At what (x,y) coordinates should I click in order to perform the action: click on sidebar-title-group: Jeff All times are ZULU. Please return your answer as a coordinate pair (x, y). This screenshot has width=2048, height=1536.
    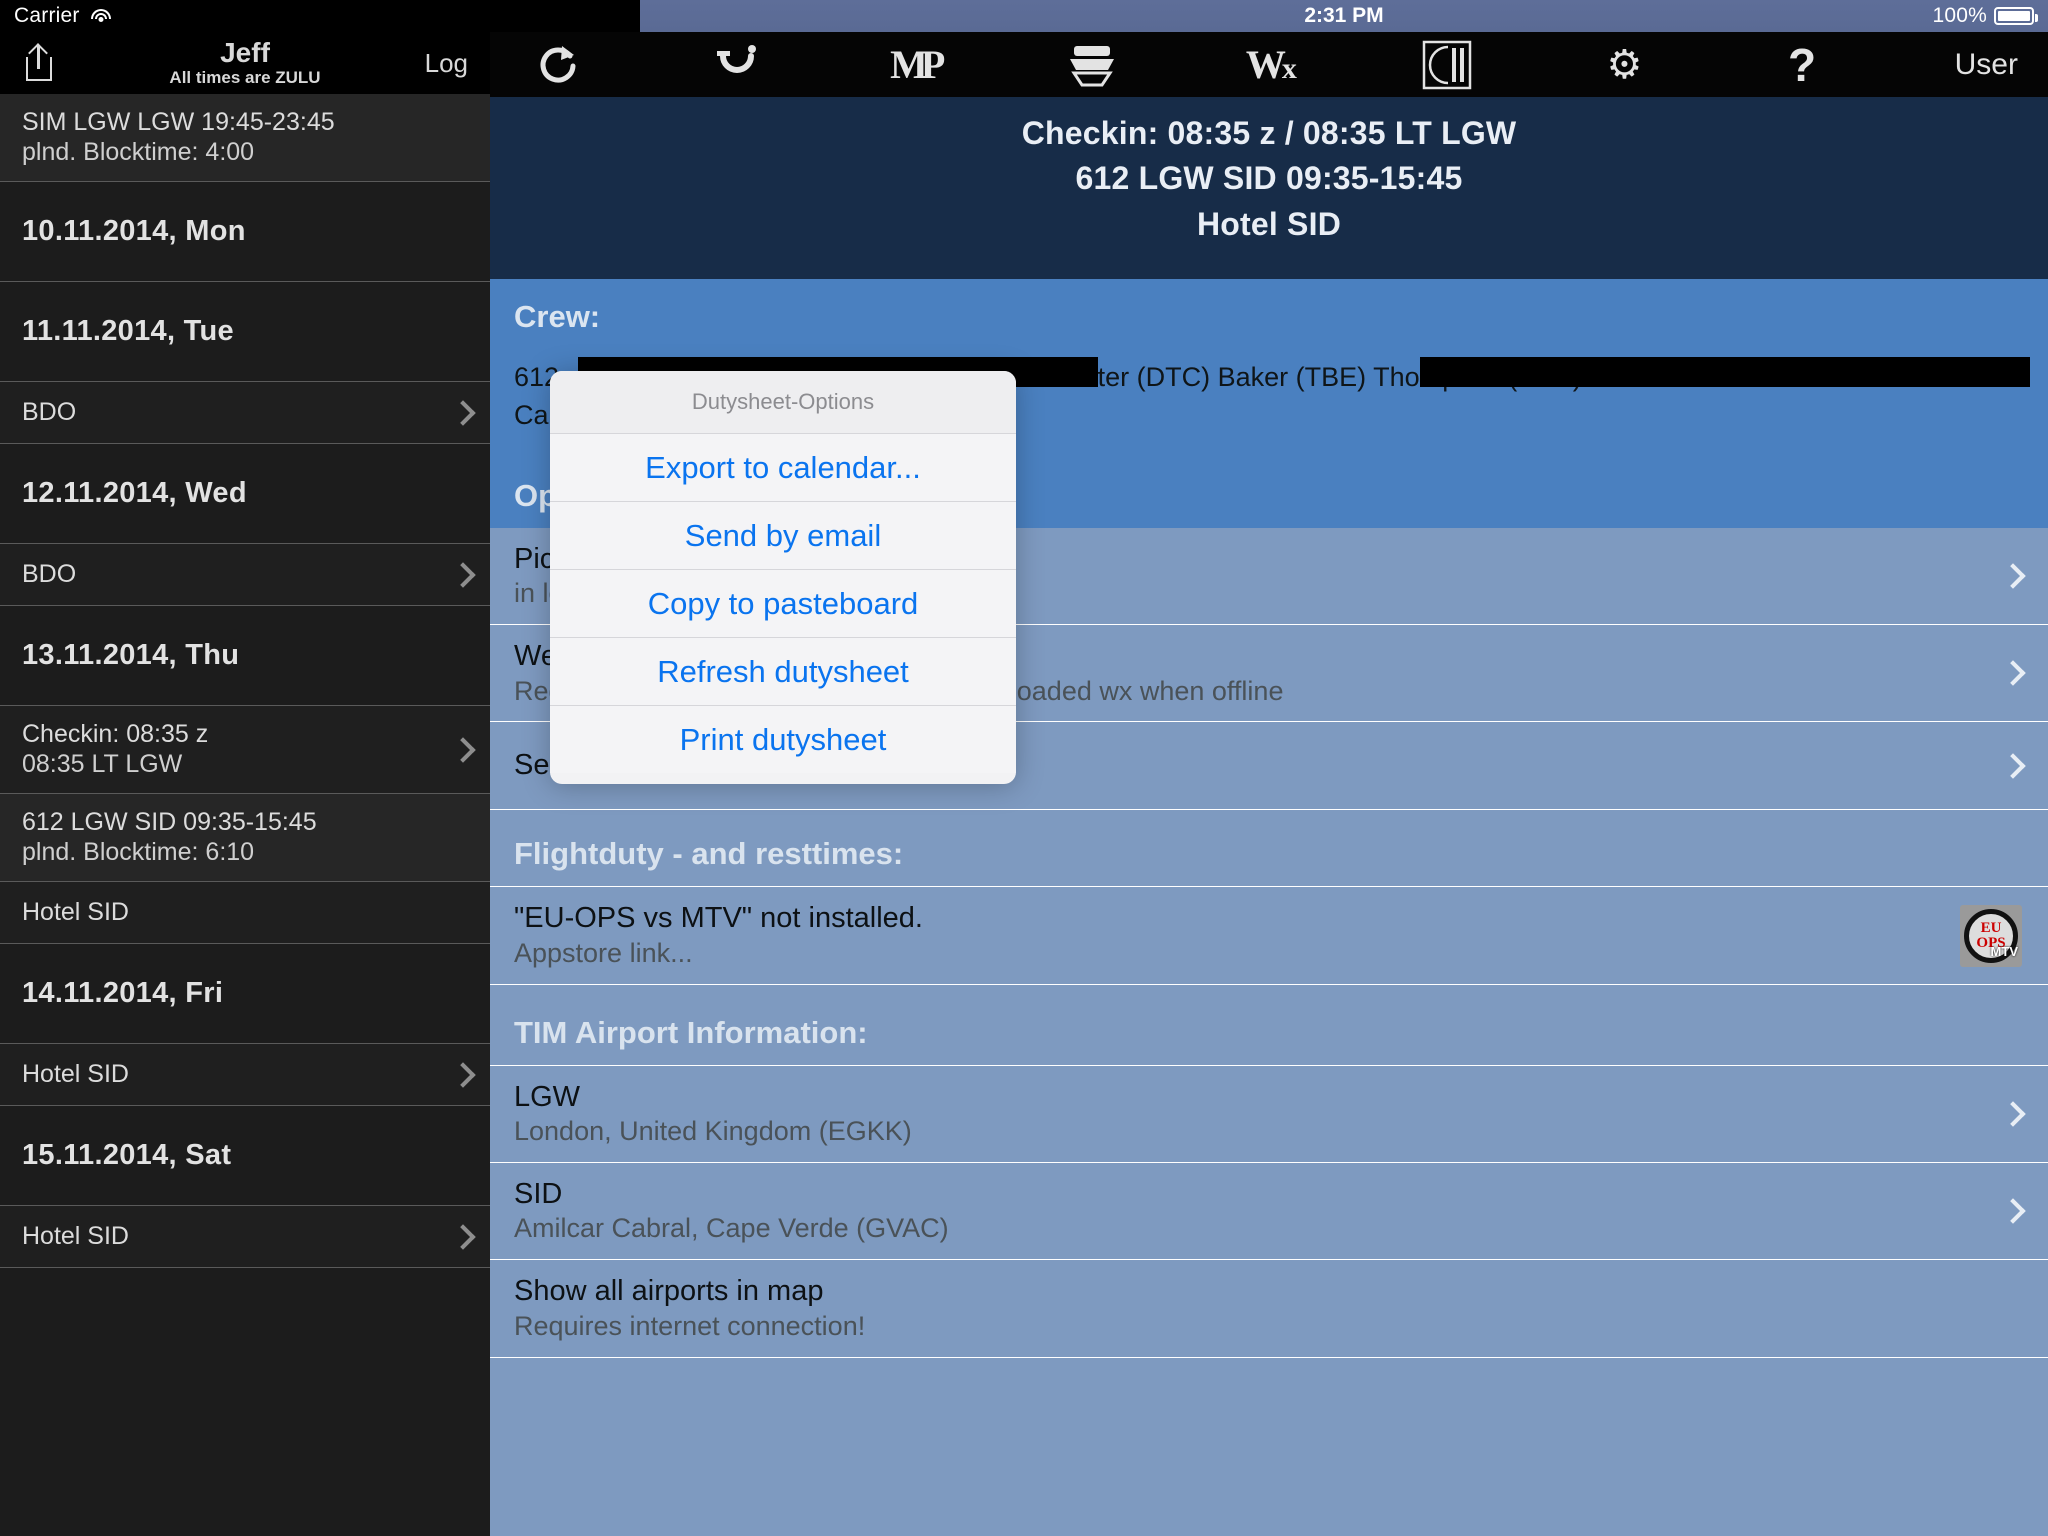
    Looking at the image, I should click on (245, 63).